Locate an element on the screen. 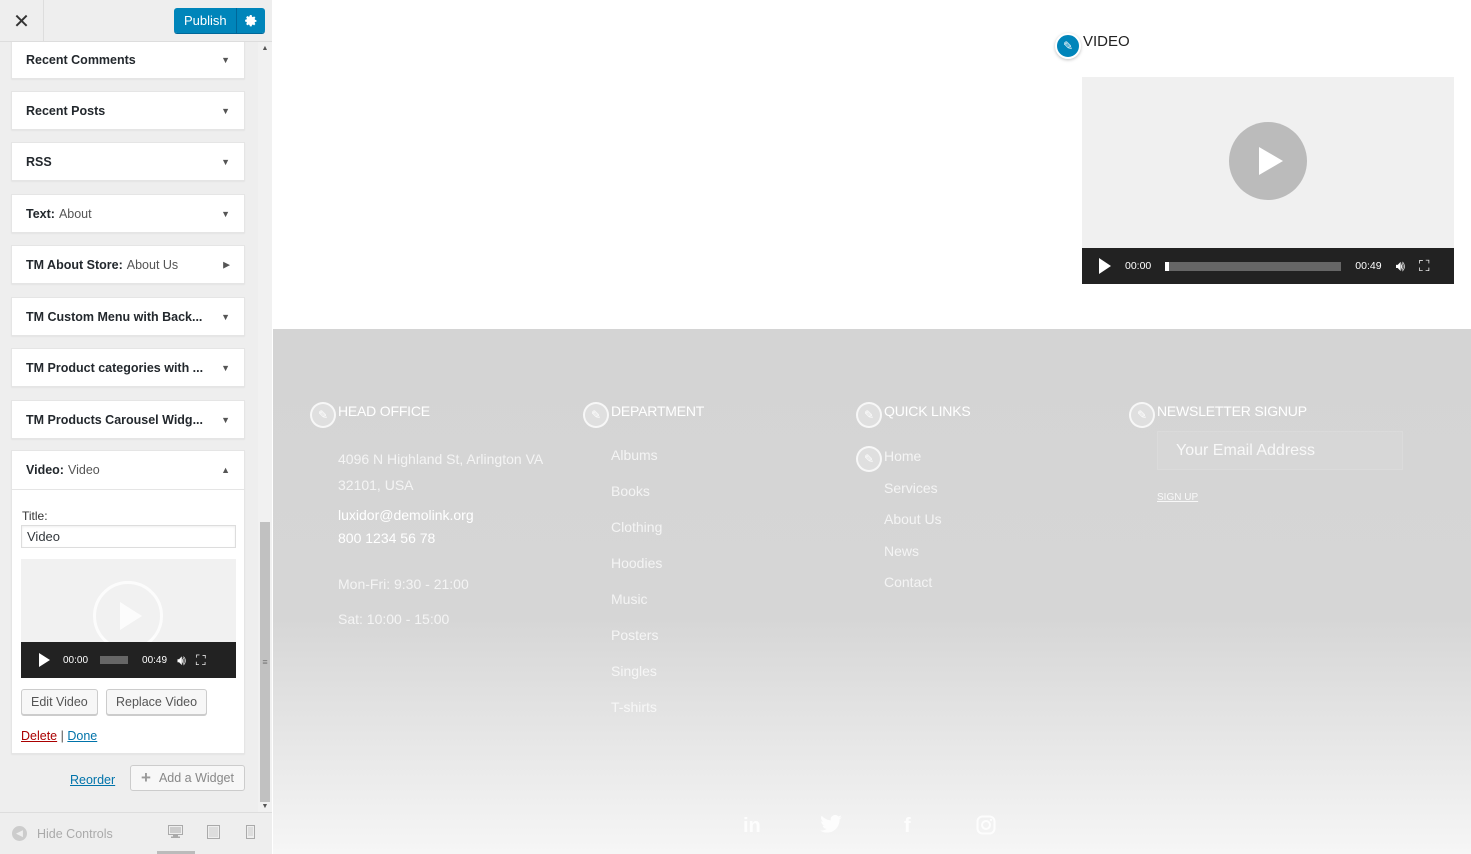  department-link: Albums is located at coordinates (634, 455).